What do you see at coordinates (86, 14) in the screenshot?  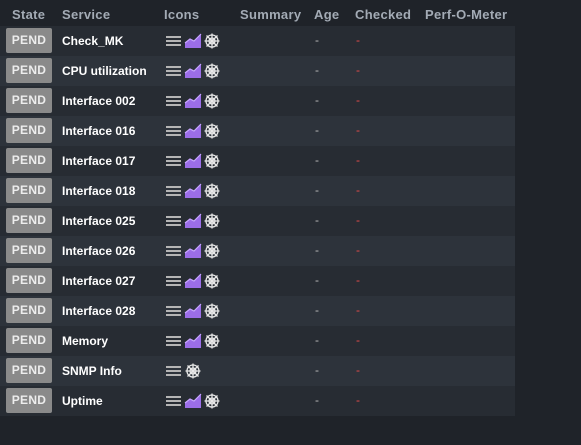 I see `column-header-service: Service` at bounding box center [86, 14].